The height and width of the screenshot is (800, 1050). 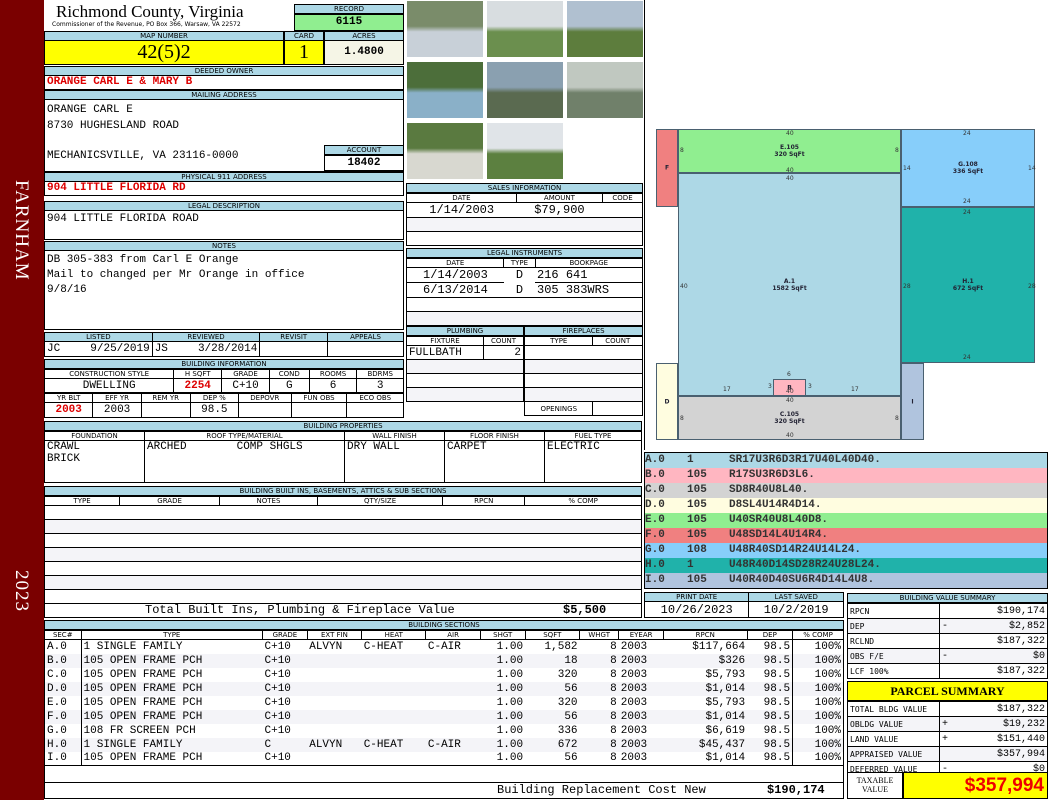 What do you see at coordinates (893, 626) in the screenshot?
I see `summary-label: DEP` at bounding box center [893, 626].